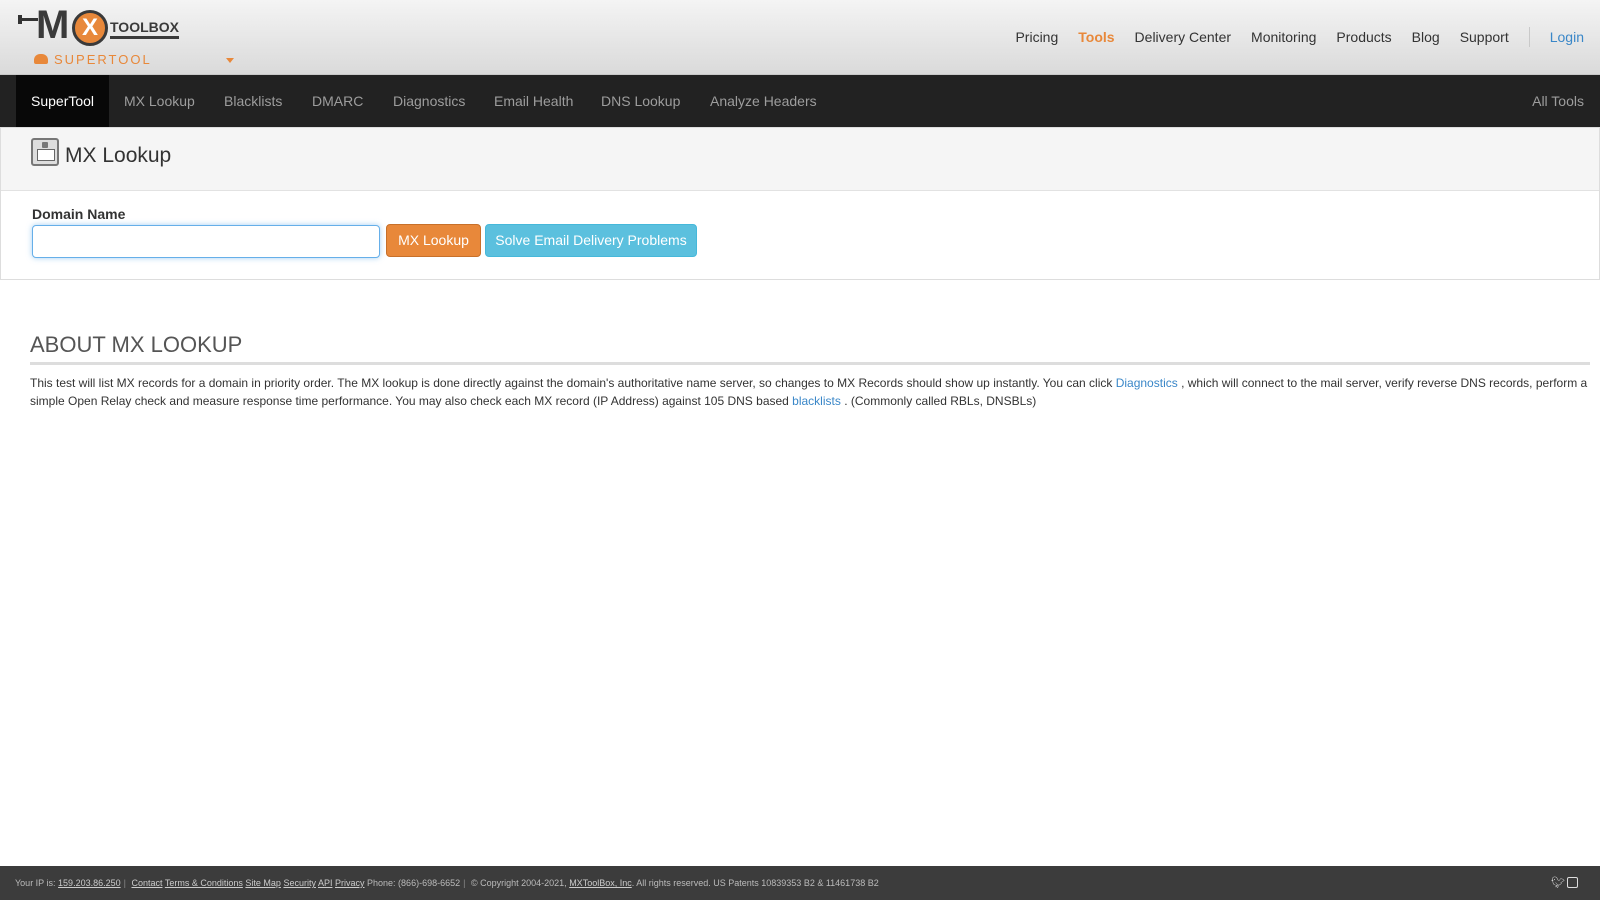 Image resolution: width=1600 pixels, height=900 pixels. I want to click on mxtoolbox-logo: M X TOOLBOX SUPERTOOL, so click(126, 36).